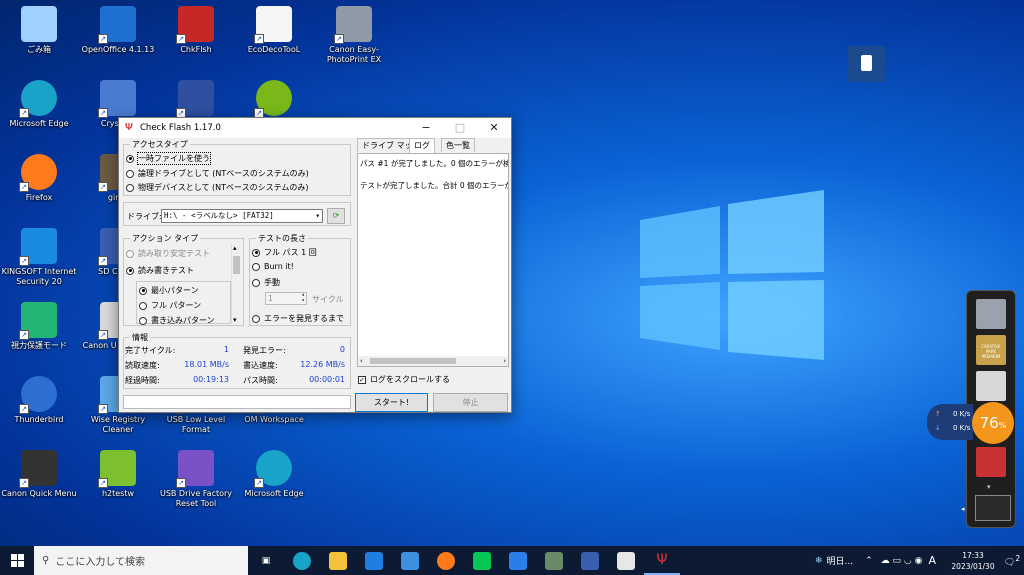 The height and width of the screenshot is (575, 1024). Describe the element at coordinates (217, 187) in the screenshot. I see `access-physical-device-radio: 物理デバイスとして (NTベースのシステムのみ)` at that location.